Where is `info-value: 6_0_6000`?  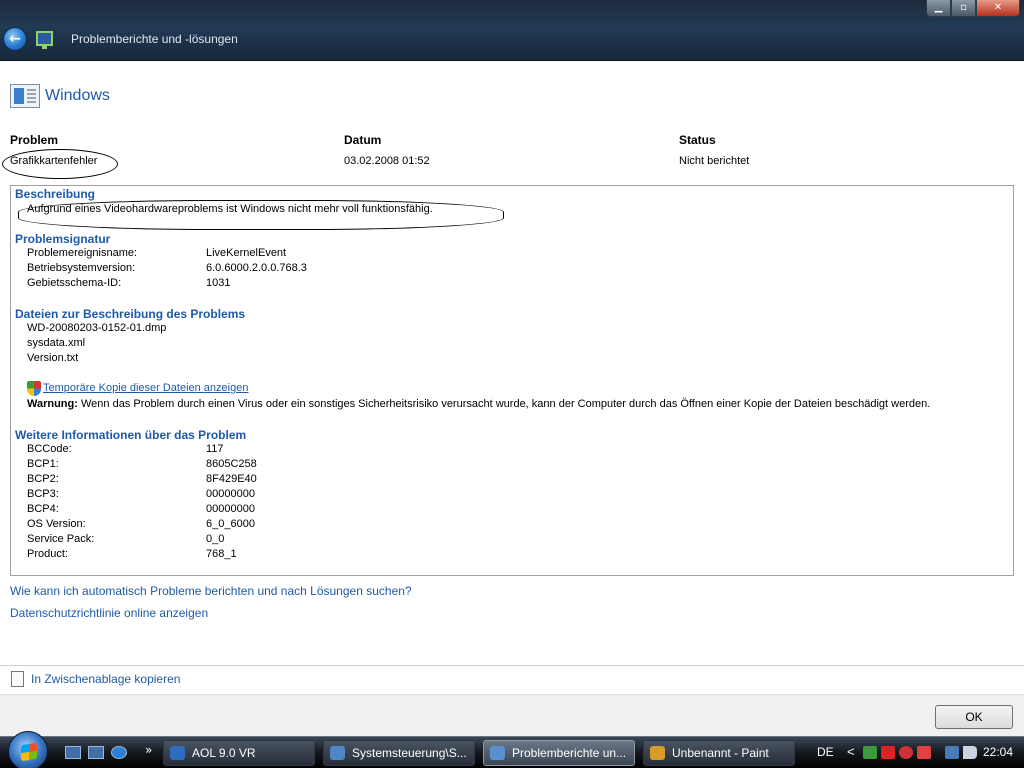 info-value: 6_0_6000 is located at coordinates (230, 524).